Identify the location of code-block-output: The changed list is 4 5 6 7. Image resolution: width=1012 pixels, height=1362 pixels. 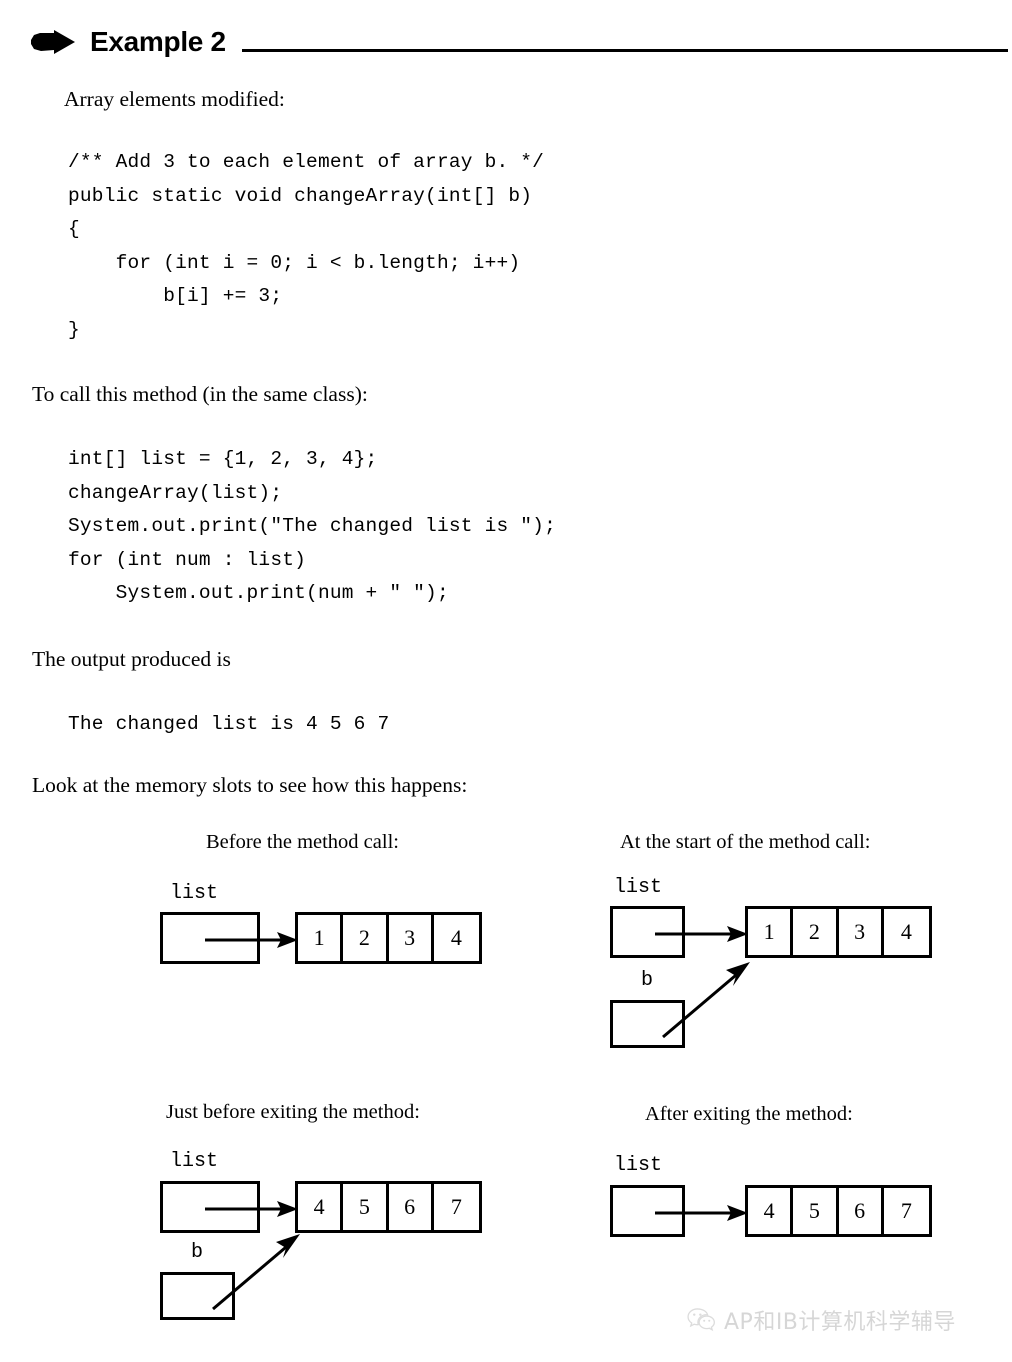
(229, 724).